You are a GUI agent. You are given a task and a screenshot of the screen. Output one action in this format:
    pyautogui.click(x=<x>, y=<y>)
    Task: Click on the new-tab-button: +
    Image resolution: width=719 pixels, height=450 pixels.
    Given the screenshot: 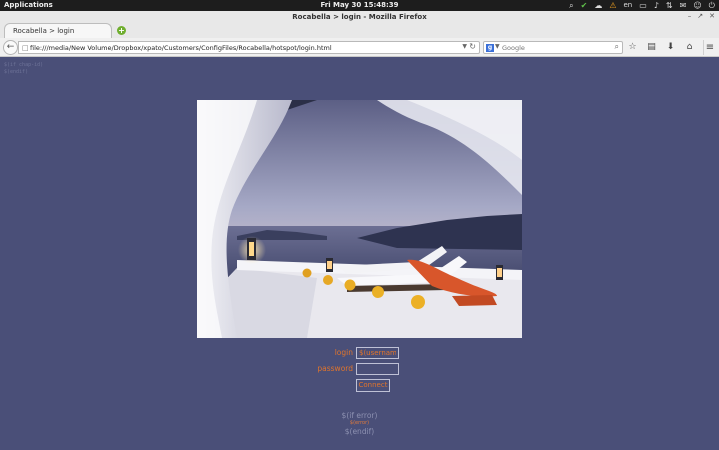 What is the action you would take?
    pyautogui.click(x=121, y=30)
    